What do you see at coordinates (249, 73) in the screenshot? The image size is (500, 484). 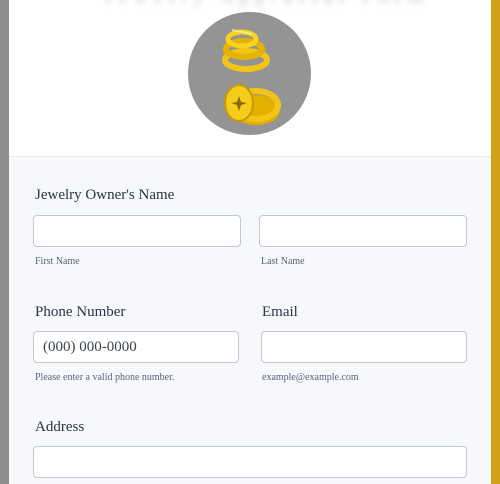 I see `rings-logo-icon` at bounding box center [249, 73].